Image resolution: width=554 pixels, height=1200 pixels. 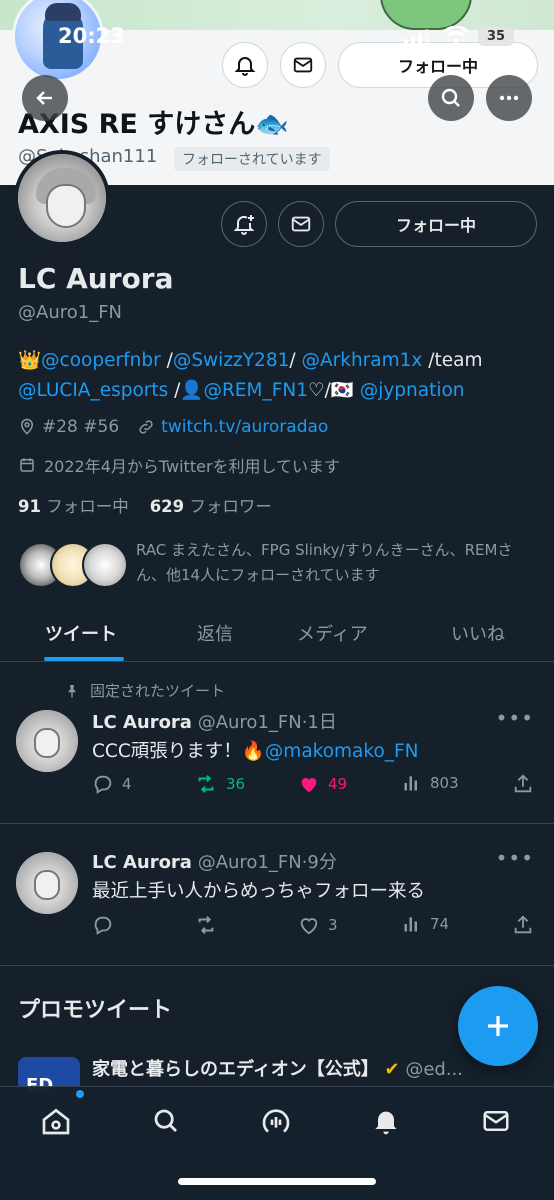 I want to click on views-button: 74, so click(x=425, y=924).